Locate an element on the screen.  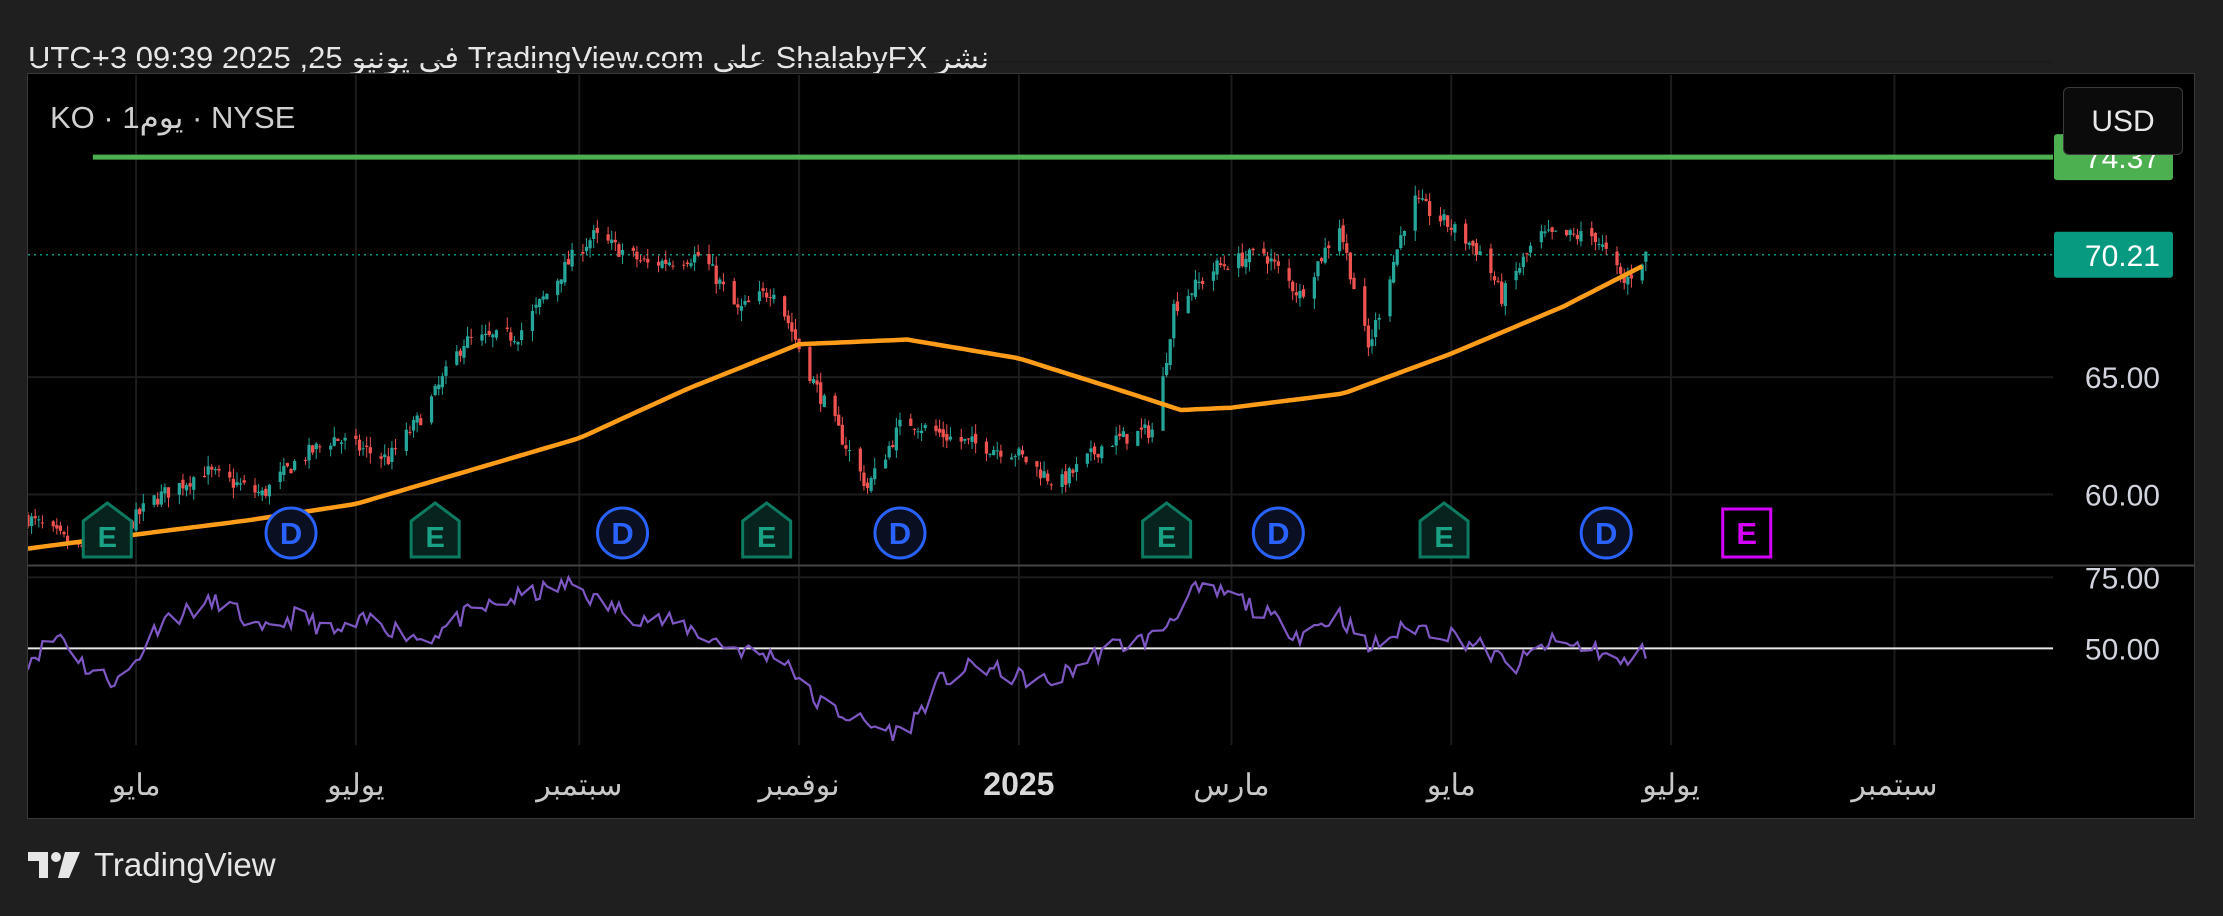
currency-button: USD is located at coordinates (2123, 121).